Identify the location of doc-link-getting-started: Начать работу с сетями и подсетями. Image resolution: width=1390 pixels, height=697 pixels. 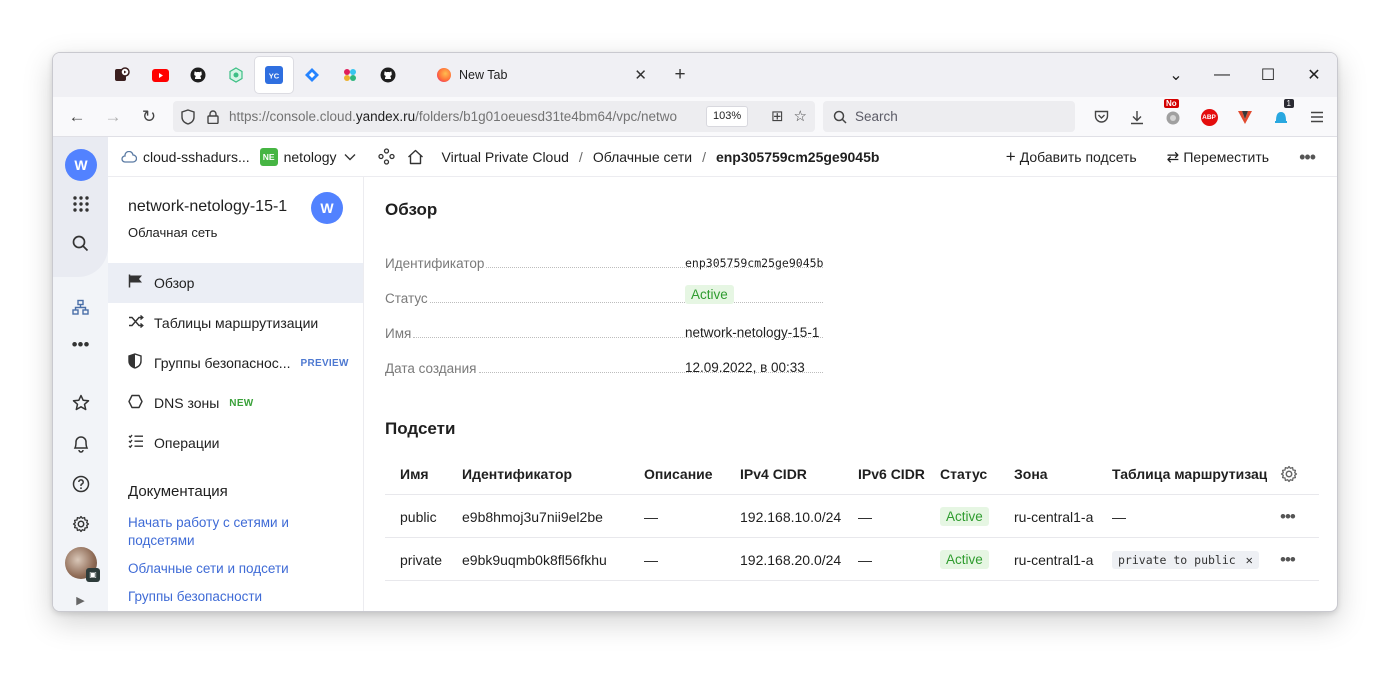
(233, 532).